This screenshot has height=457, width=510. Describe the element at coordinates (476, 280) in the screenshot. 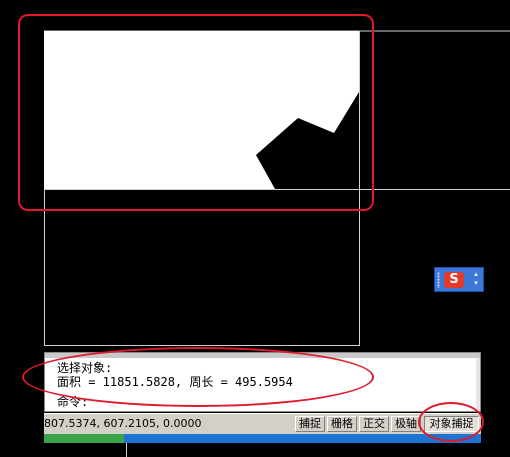

I see `ime-menu-arrows-icon: ▴ ▾` at that location.